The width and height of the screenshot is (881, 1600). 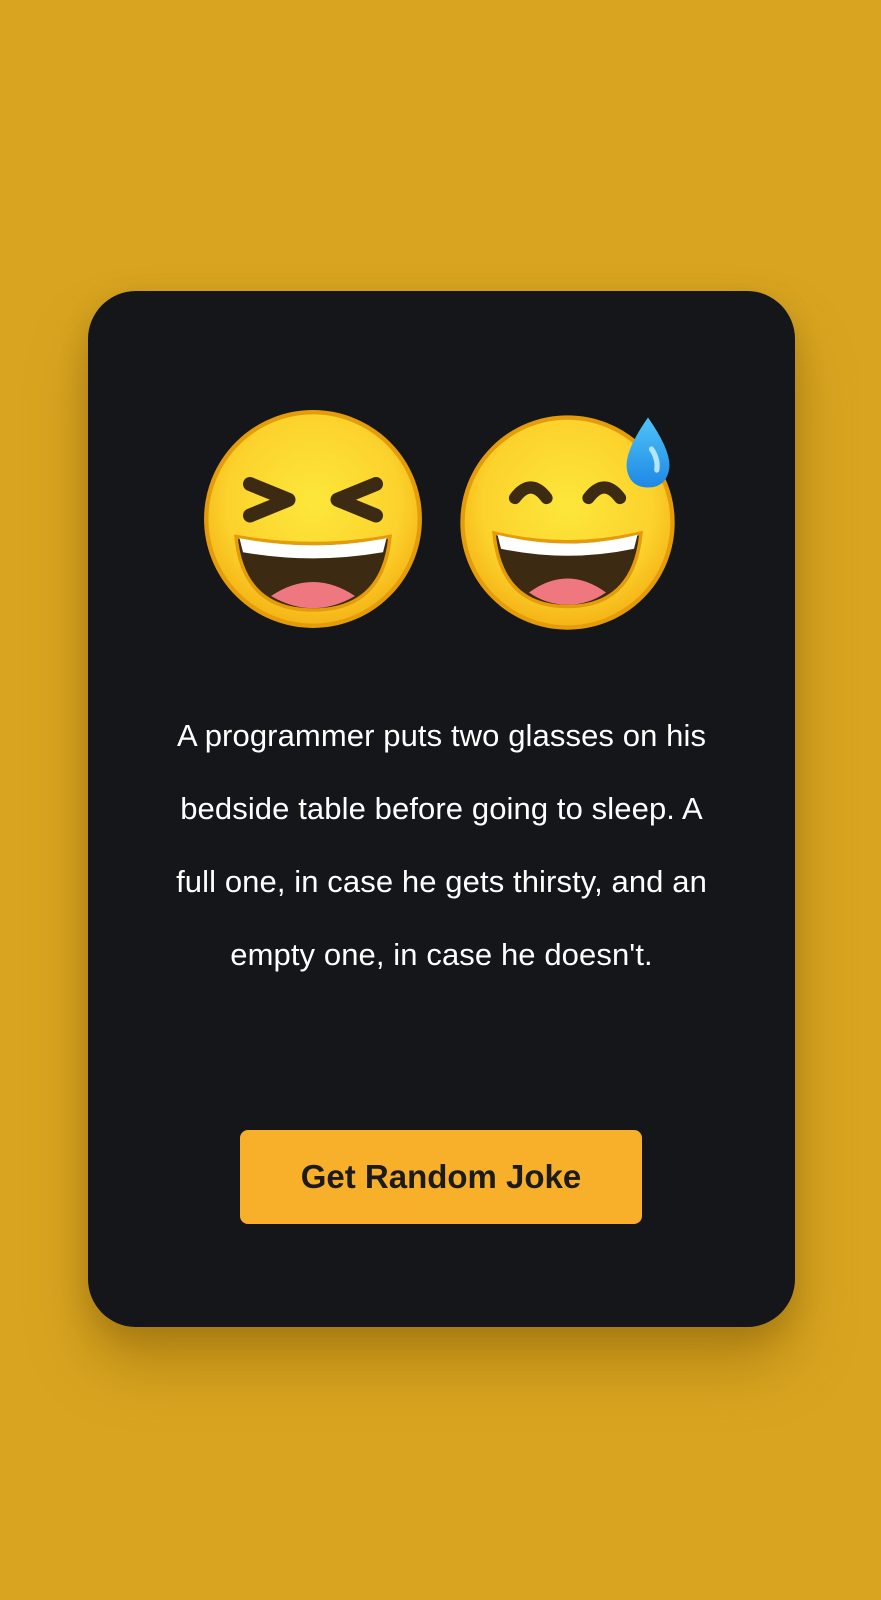 I want to click on get-random-joke-button: Get Random Joke, so click(x=441, y=1177).